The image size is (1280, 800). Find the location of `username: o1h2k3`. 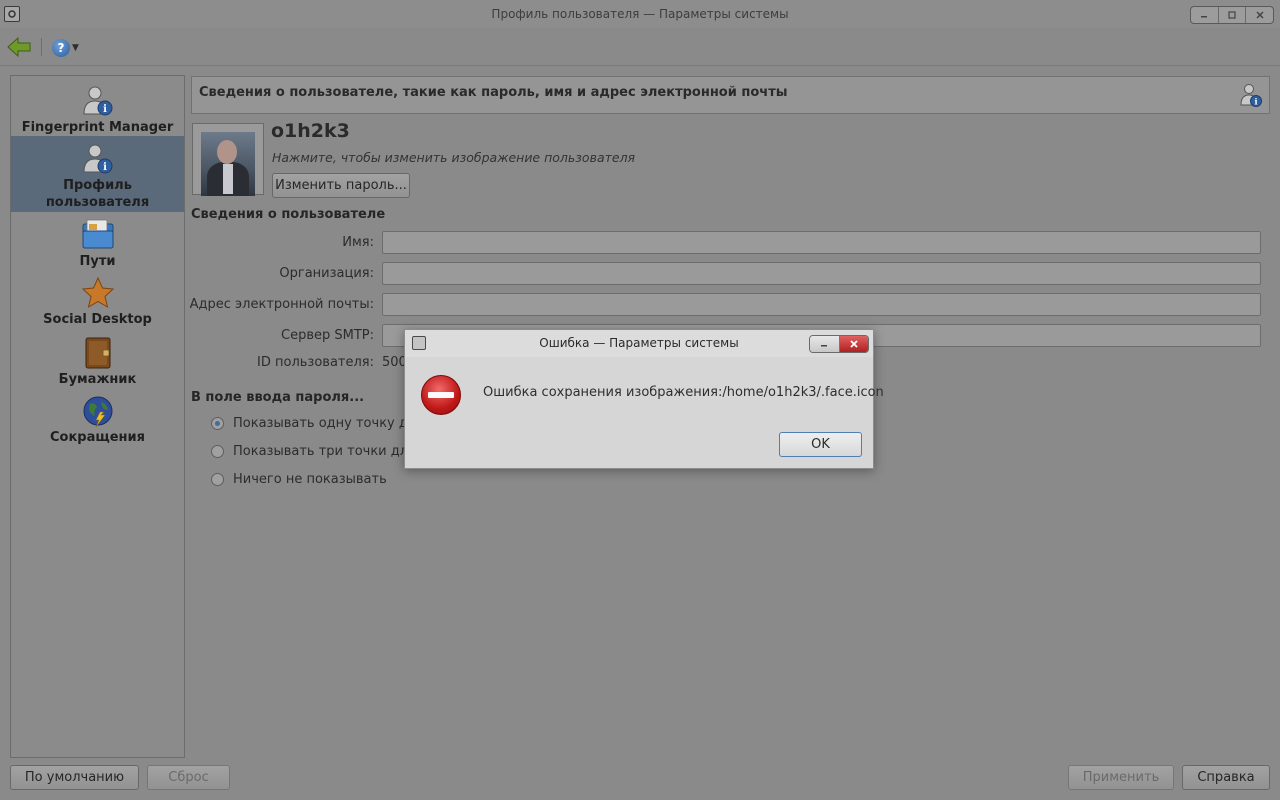

username: o1h2k3 is located at coordinates (310, 131).